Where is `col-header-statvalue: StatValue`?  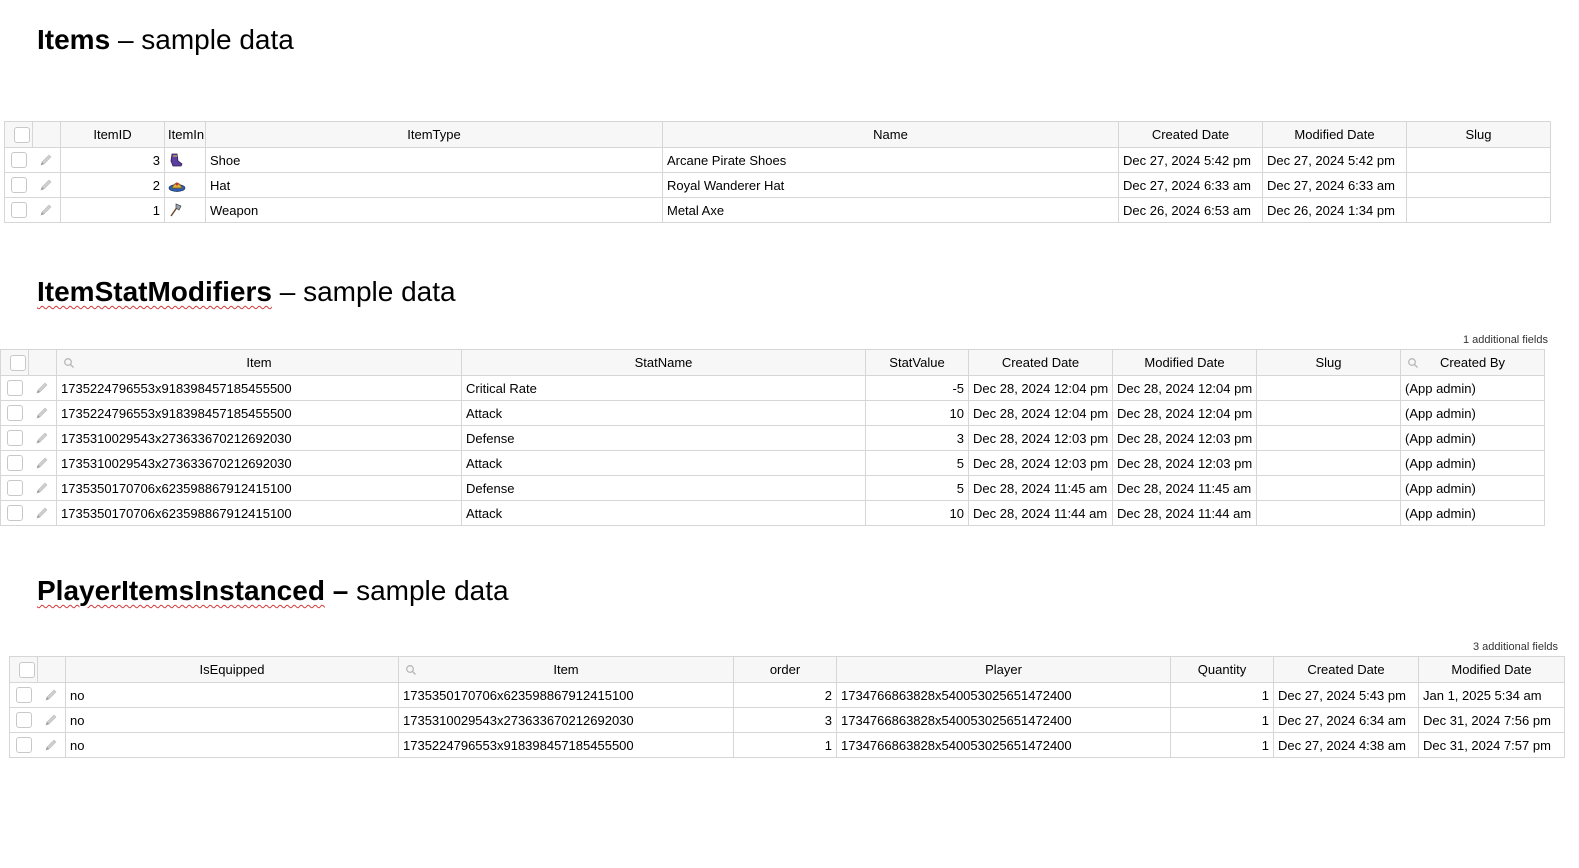
col-header-statvalue: StatValue is located at coordinates (917, 362).